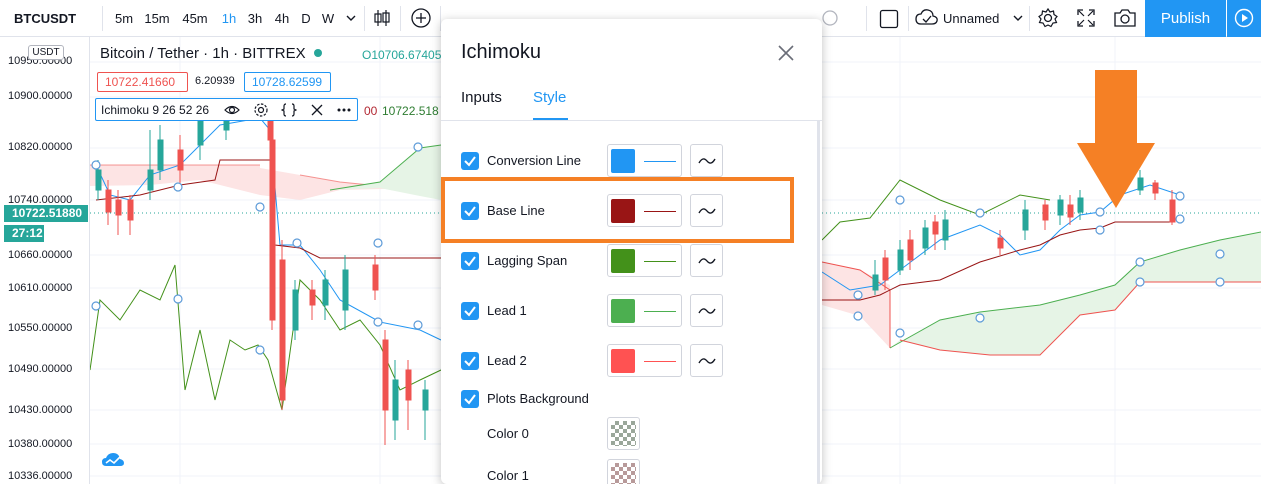 The image size is (1261, 484). I want to click on interval-3h: 3h, so click(255, 18).